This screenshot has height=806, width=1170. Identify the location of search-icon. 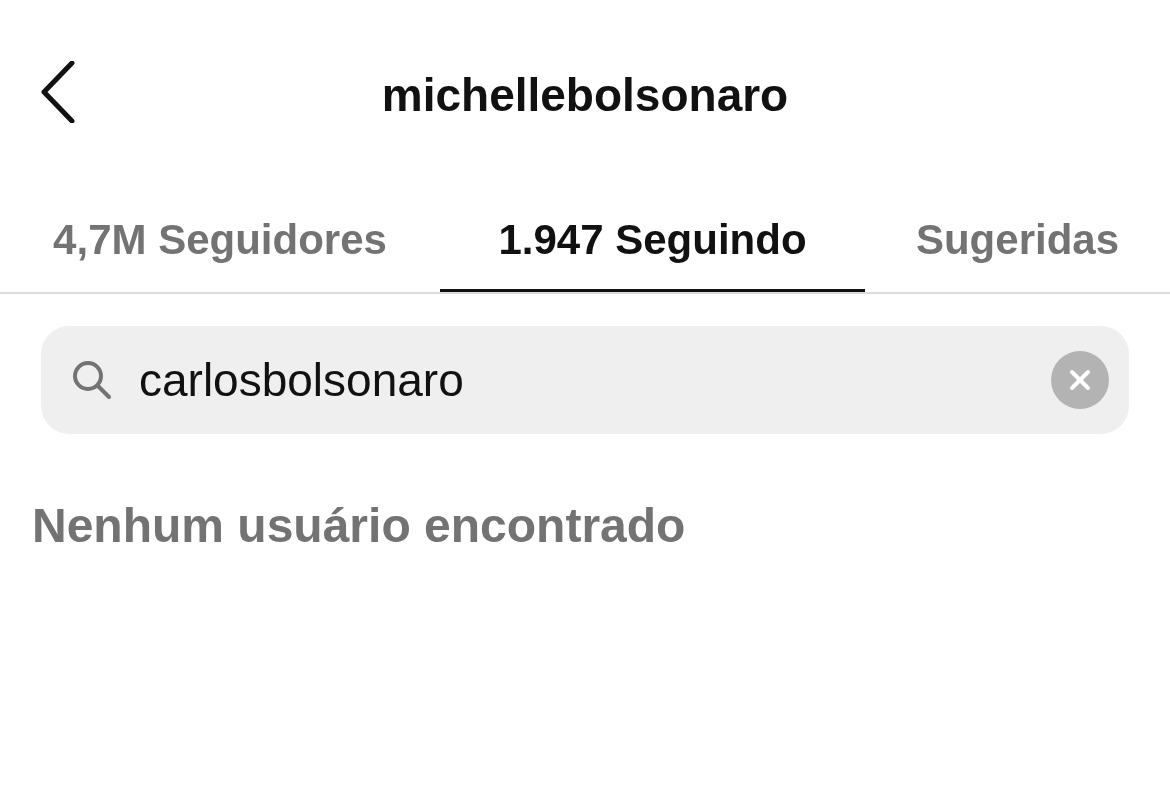
(92, 380).